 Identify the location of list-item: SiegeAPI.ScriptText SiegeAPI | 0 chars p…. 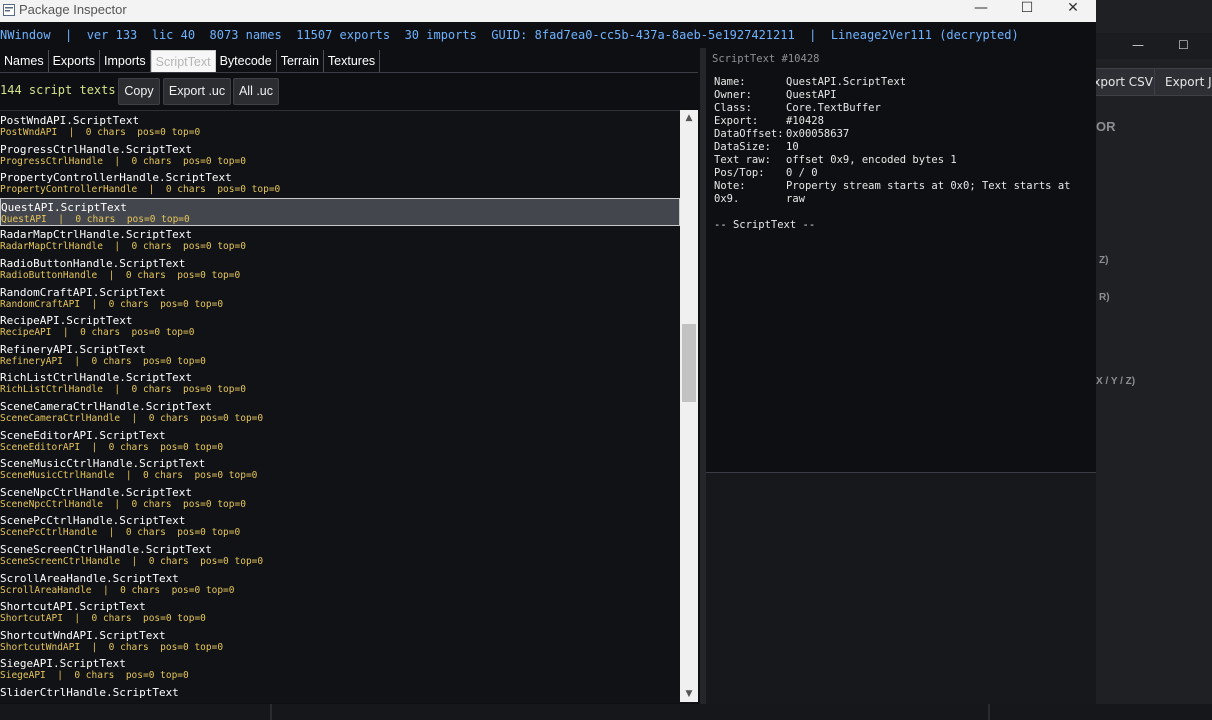
(340, 669).